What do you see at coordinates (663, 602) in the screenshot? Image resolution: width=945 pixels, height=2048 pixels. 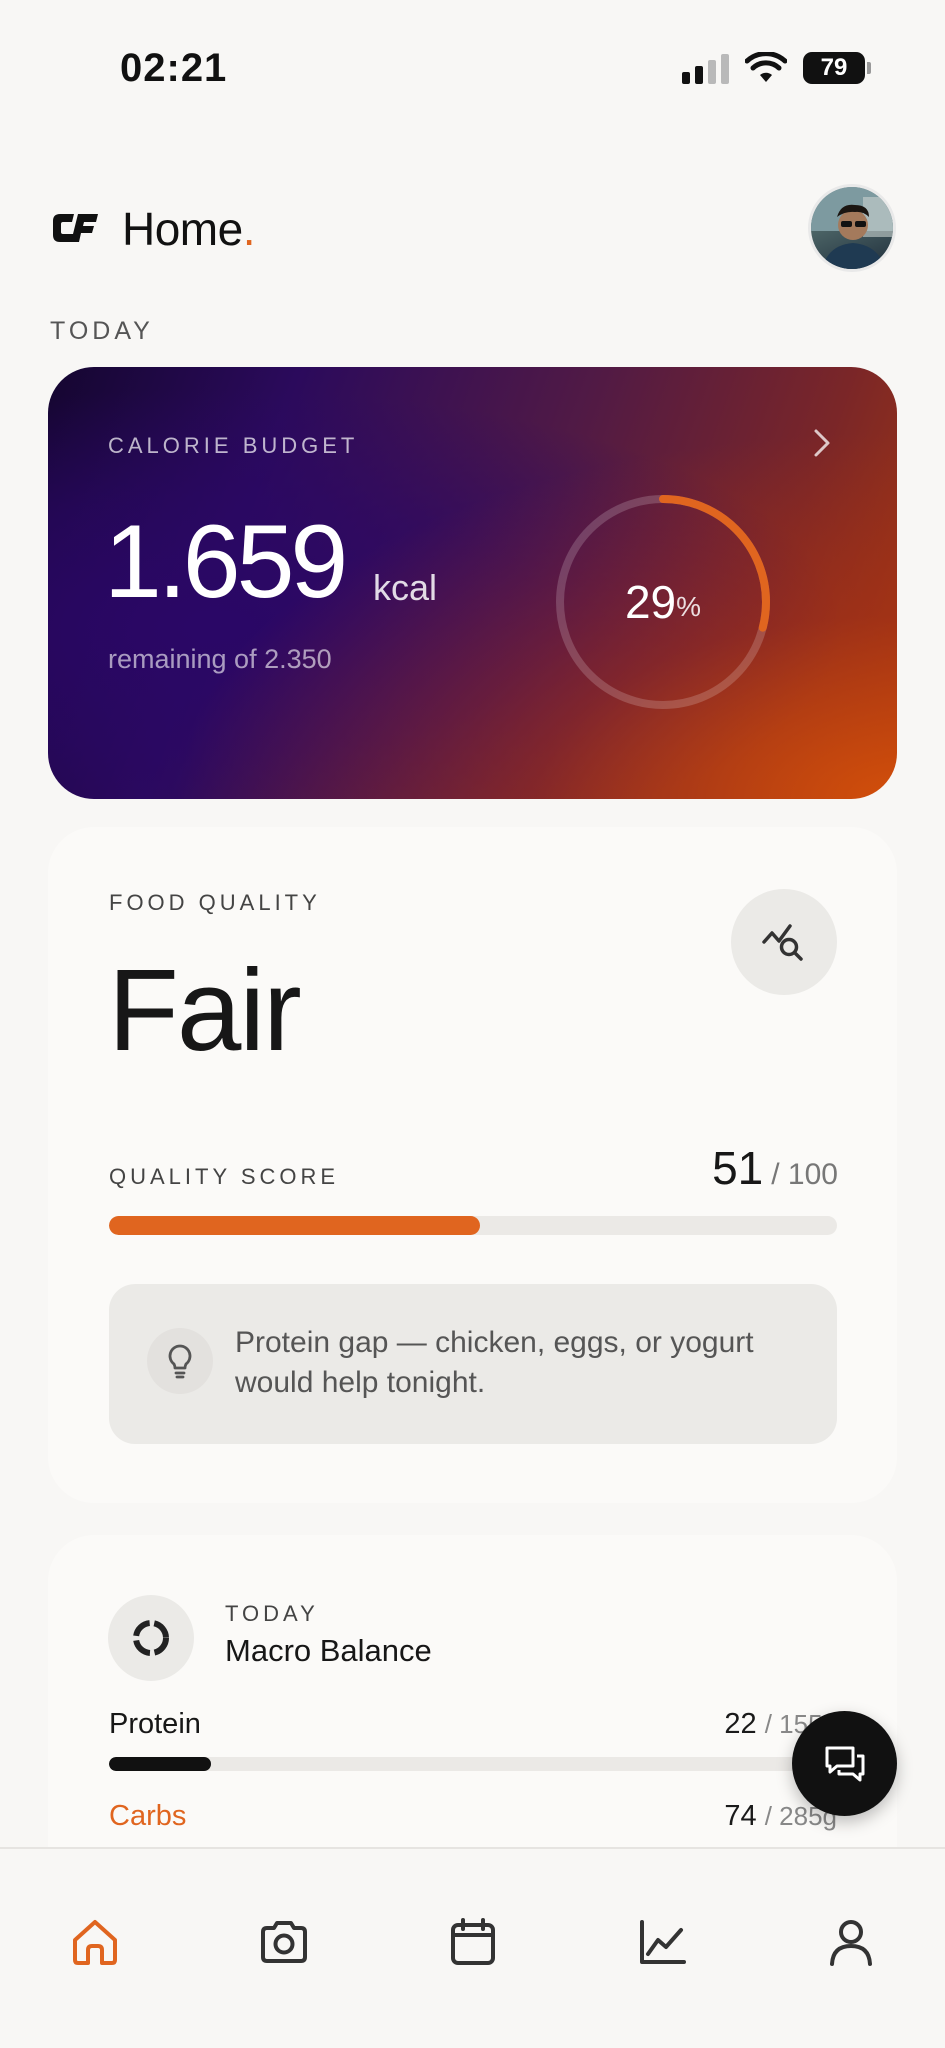 I see `calorie-percent: 29%` at bounding box center [663, 602].